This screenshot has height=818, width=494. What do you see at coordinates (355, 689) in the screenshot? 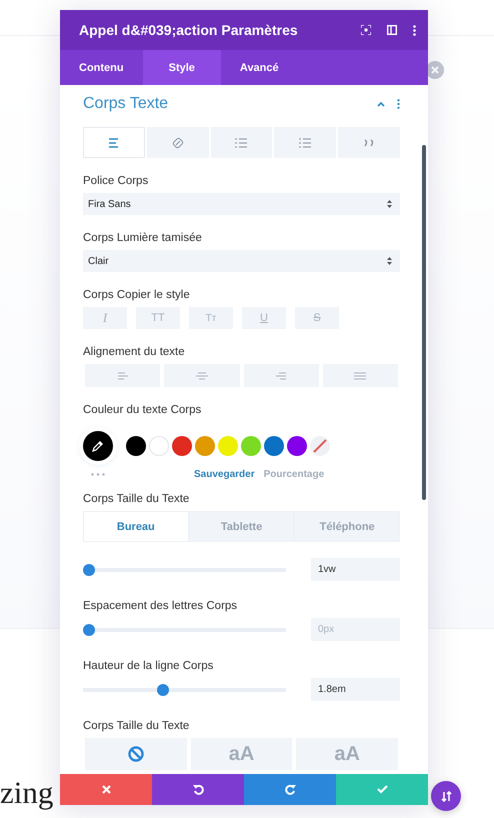
I see `value-field: 1.8em` at bounding box center [355, 689].